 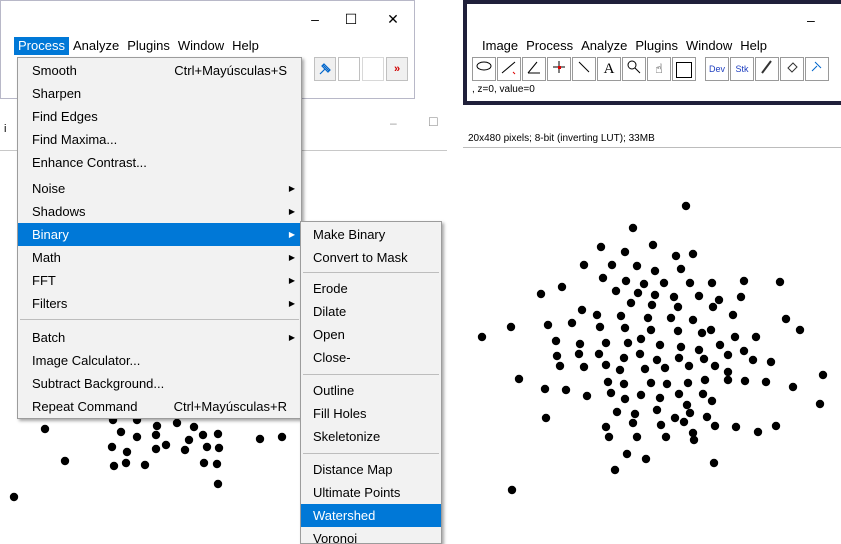 I want to click on line-icon, so click(x=509, y=69).